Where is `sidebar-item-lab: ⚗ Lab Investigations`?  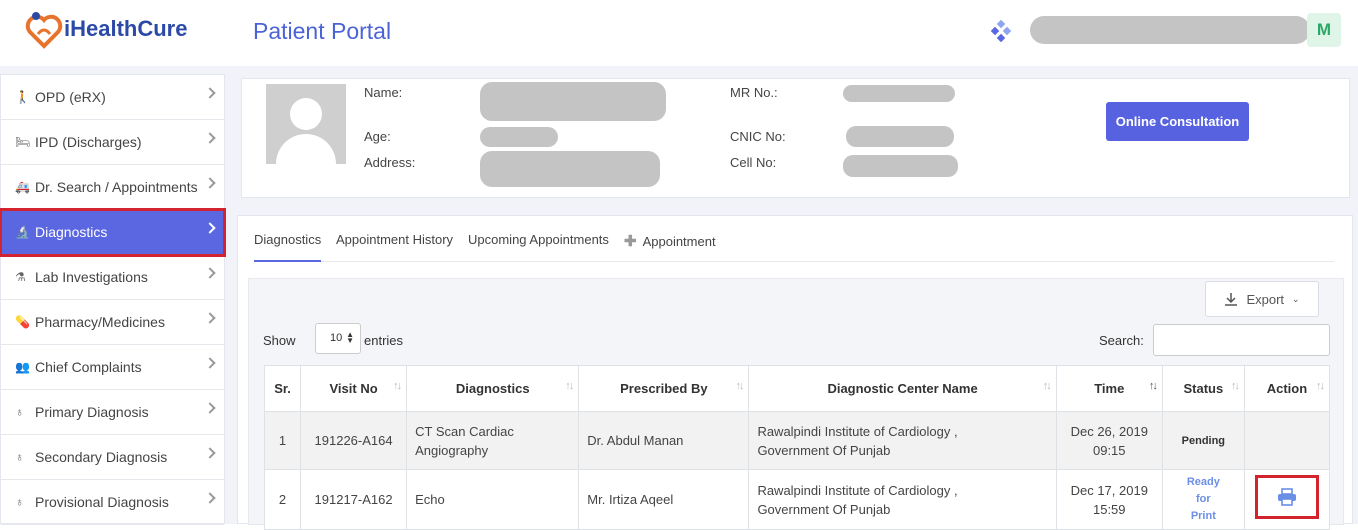
sidebar-item-lab: ⚗ Lab Investigations is located at coordinates (112, 277).